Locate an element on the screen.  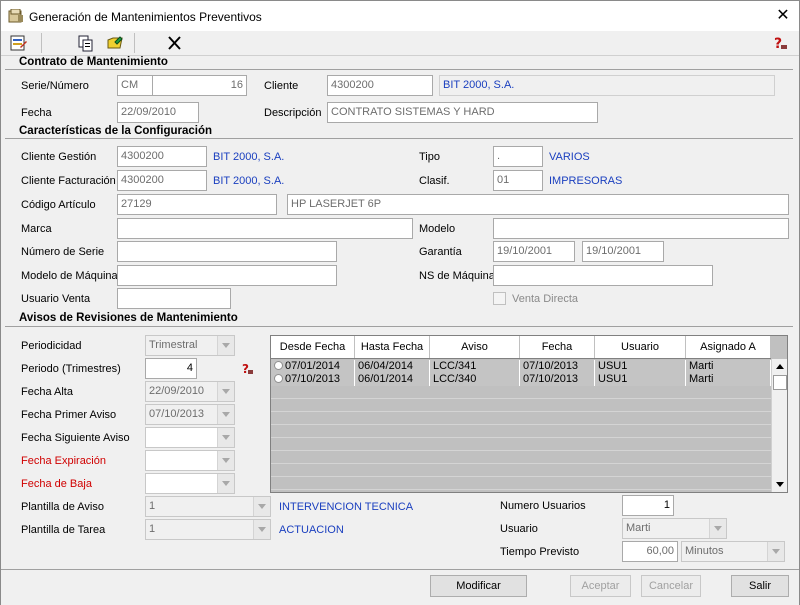
articulo-descripcion-field: HP LASERJET 6P is located at coordinates (538, 204).